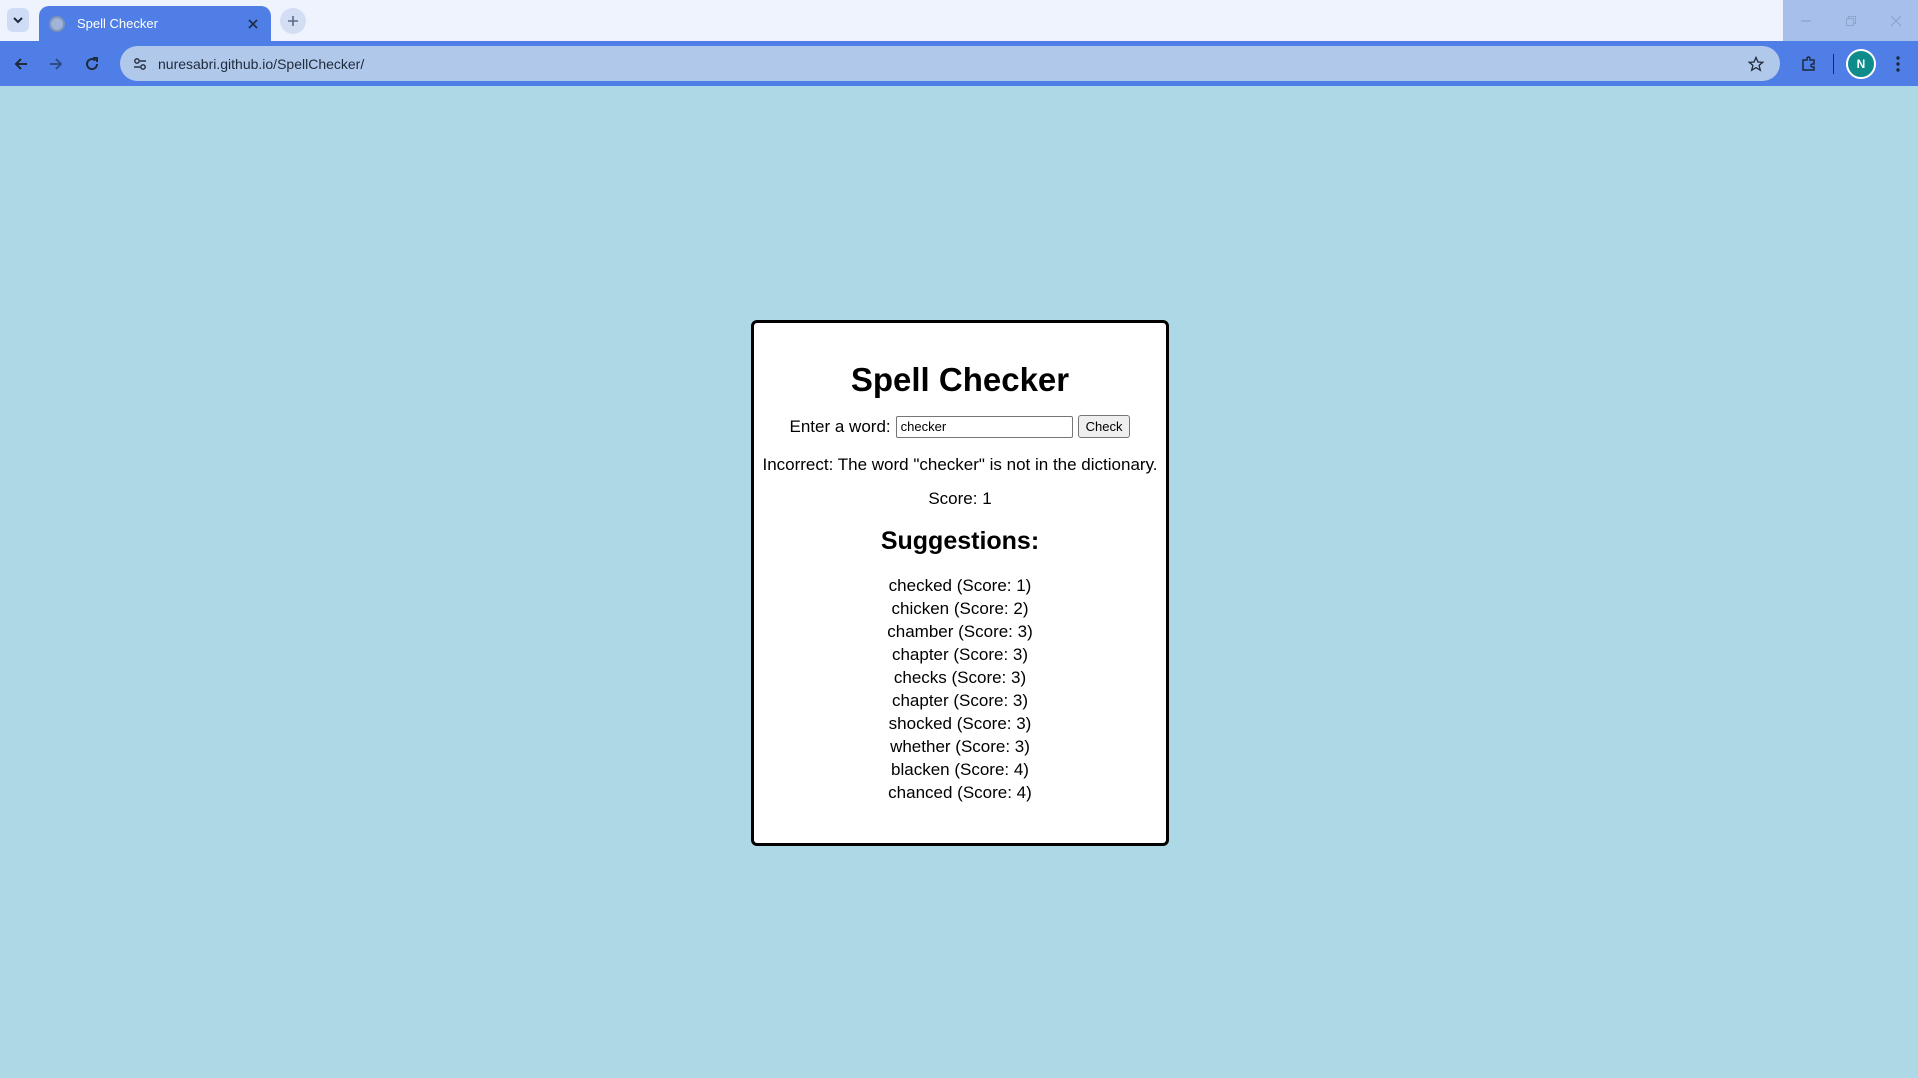 This screenshot has height=1078, width=1918. I want to click on puzzle-icon, so click(1808, 63).